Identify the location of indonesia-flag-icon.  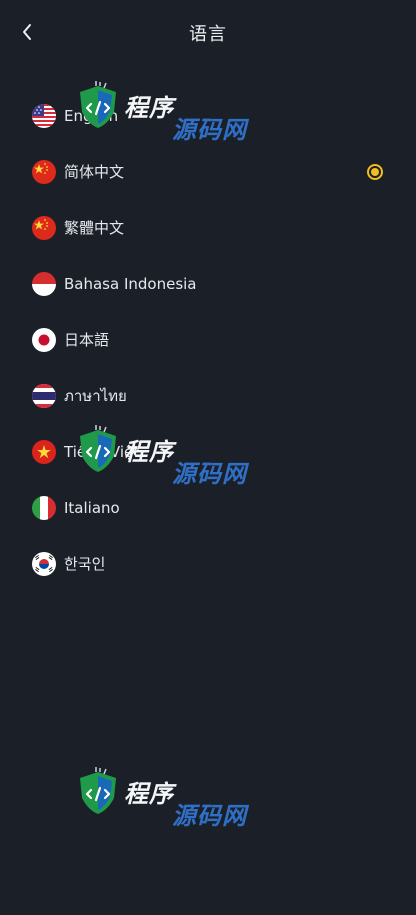
(44, 284).